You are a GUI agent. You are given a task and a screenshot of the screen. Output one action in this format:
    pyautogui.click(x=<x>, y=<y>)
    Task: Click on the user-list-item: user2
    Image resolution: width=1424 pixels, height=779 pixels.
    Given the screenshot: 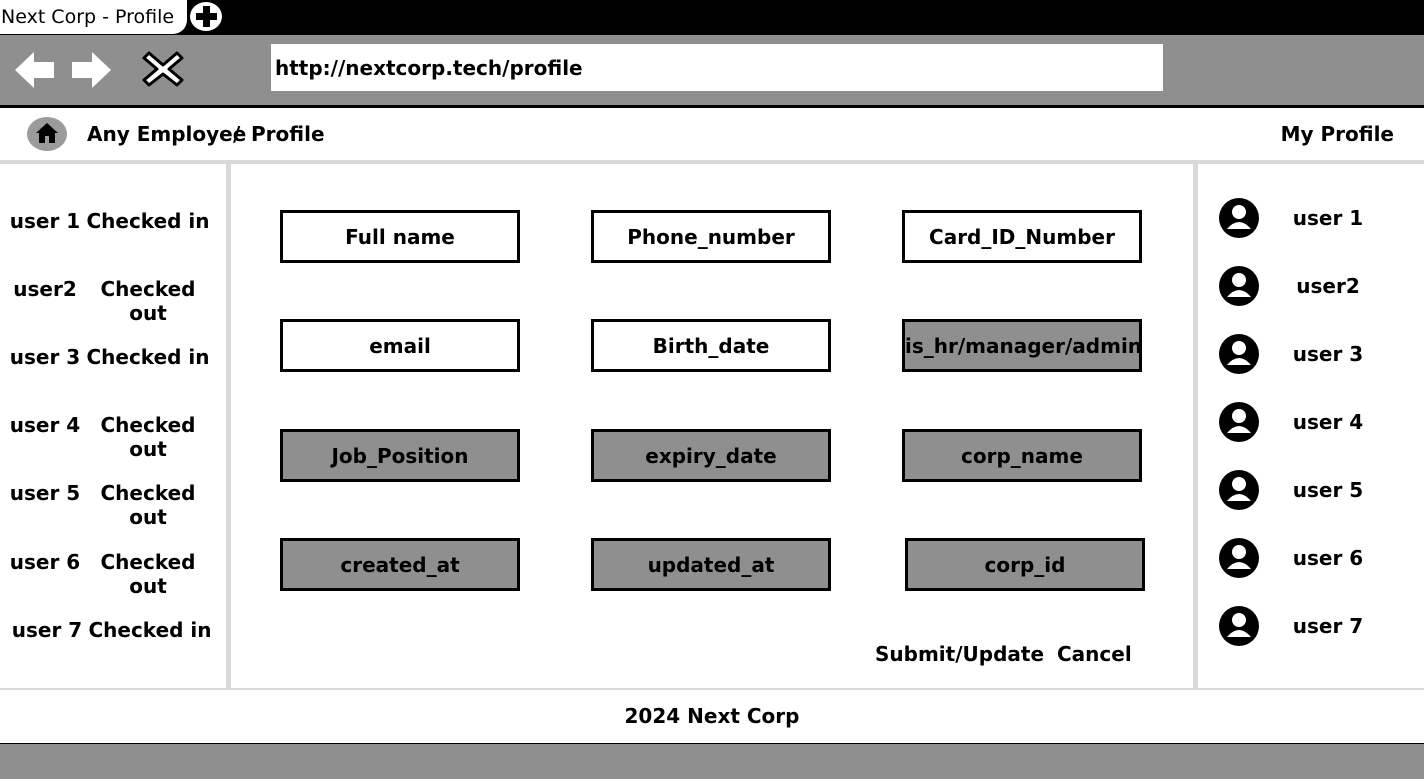 What is the action you would take?
    pyautogui.click(x=1311, y=287)
    